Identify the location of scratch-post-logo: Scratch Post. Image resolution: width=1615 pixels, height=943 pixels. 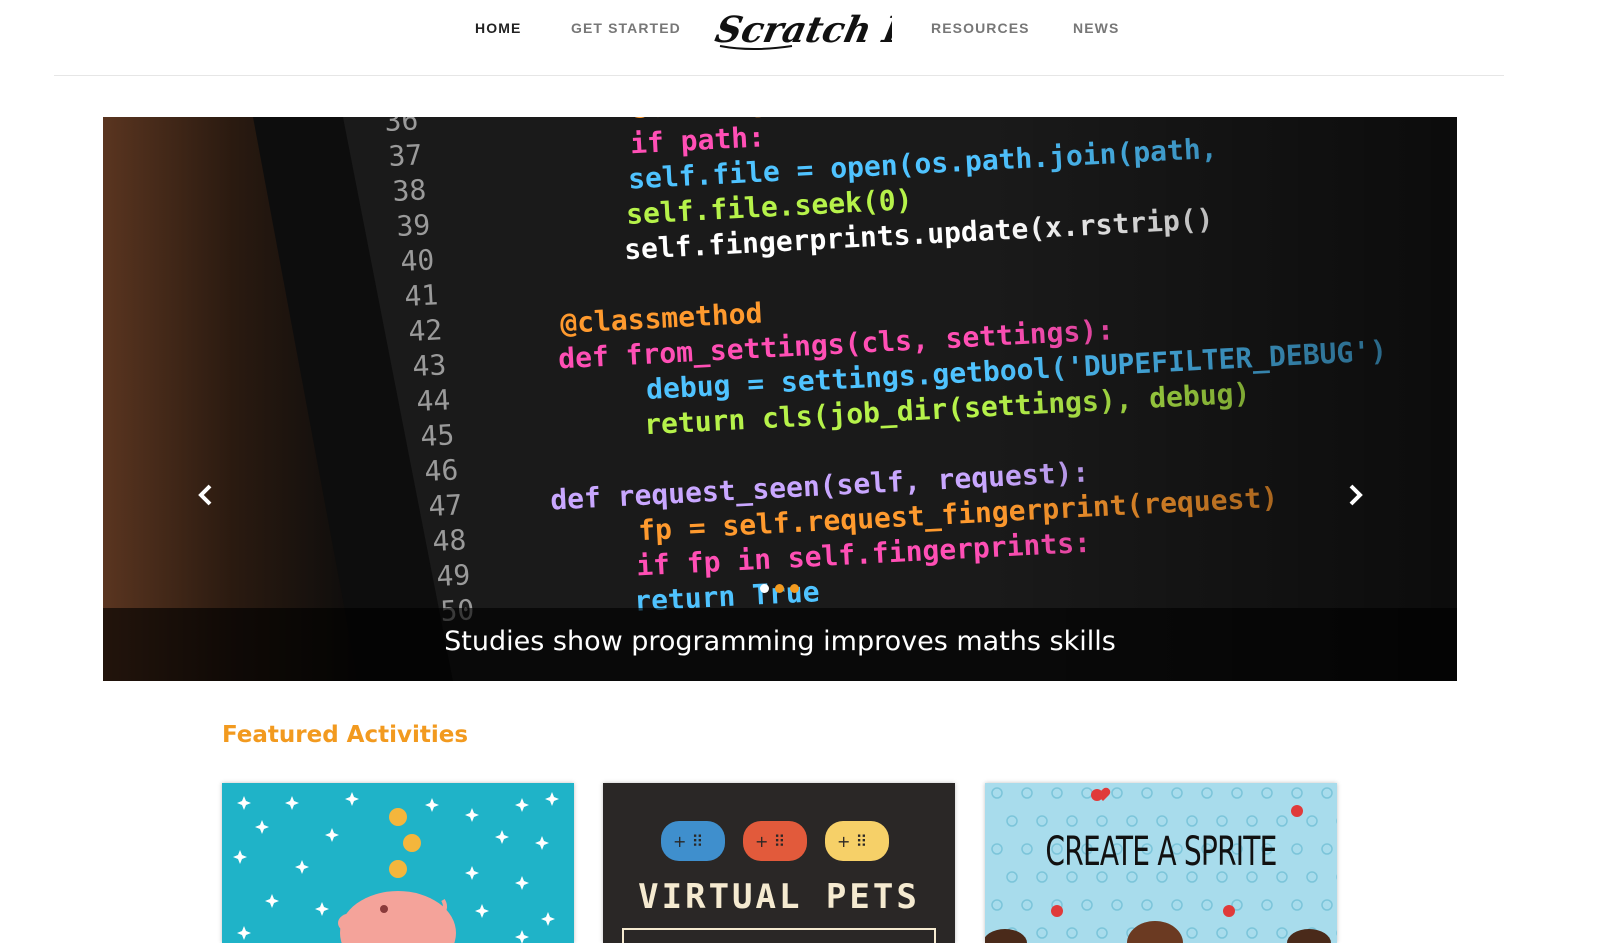
(844, 30).